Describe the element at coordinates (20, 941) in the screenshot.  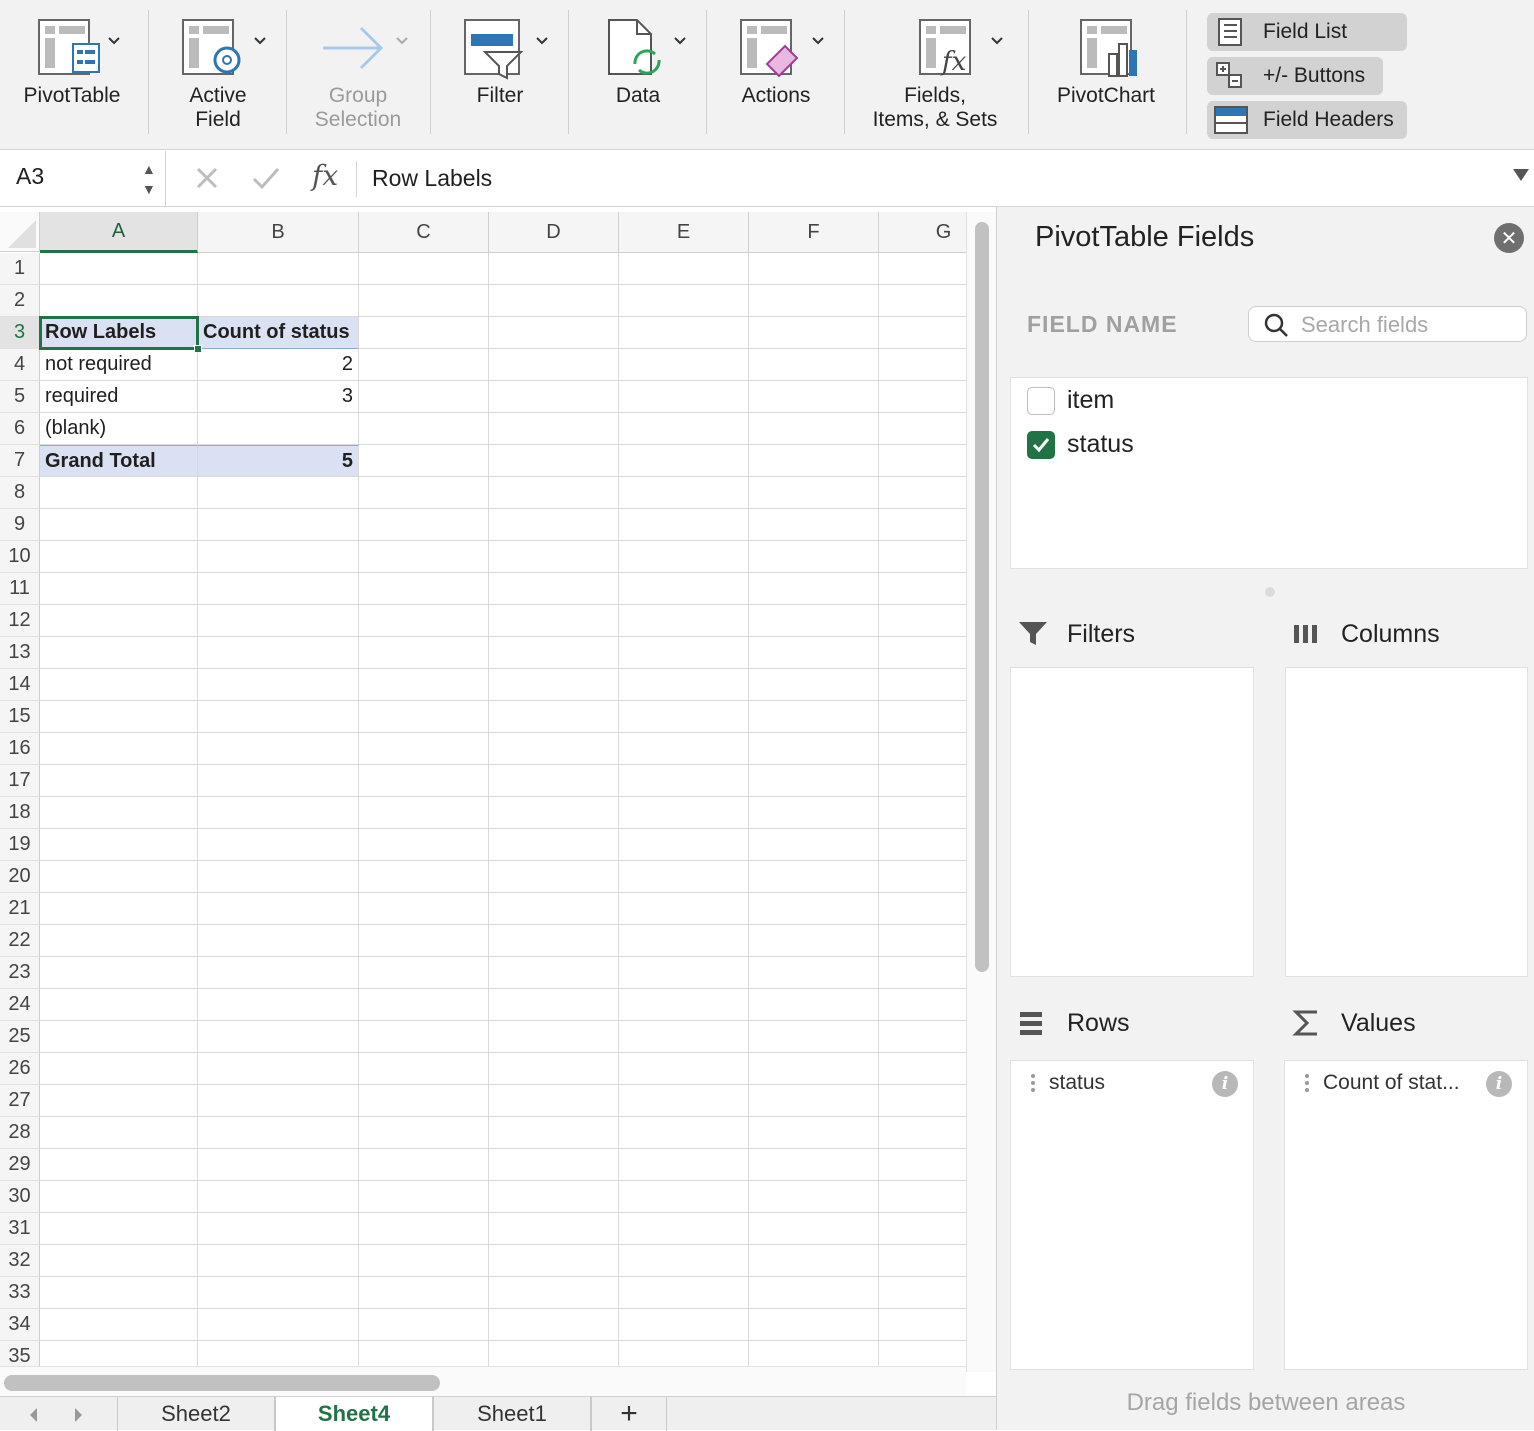
I see `row-header: 22` at that location.